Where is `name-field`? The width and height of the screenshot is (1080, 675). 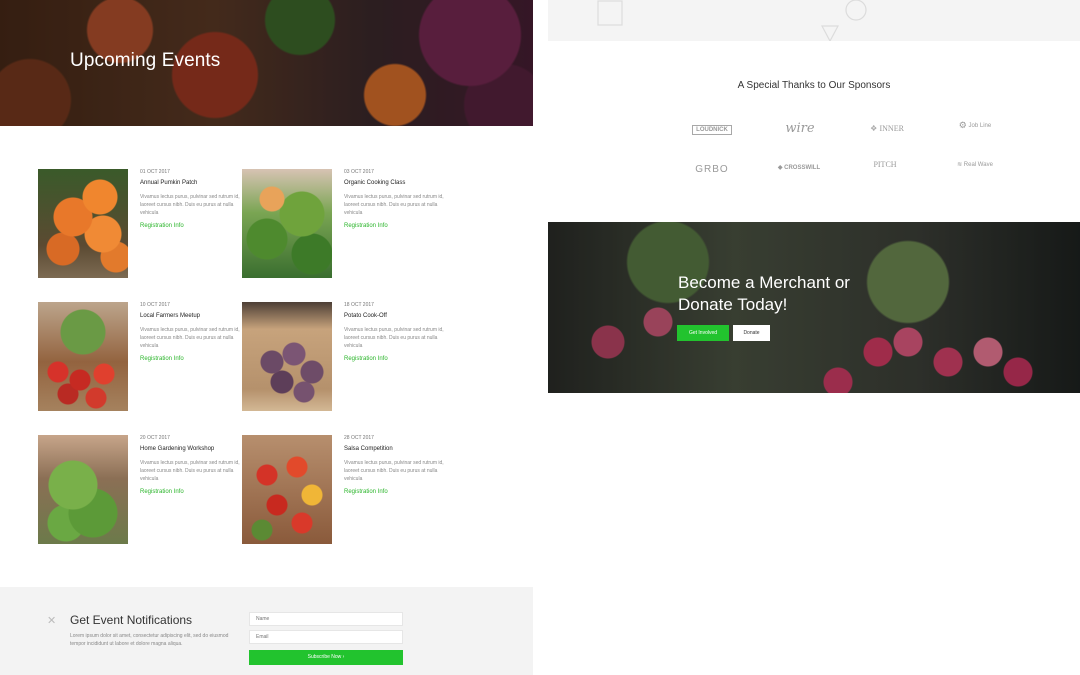
name-field is located at coordinates (326, 619).